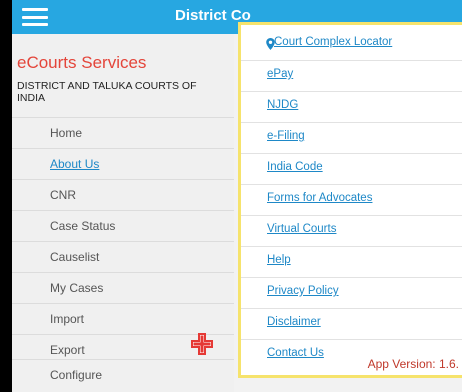 The height and width of the screenshot is (392, 462). I want to click on link-row-privacy-policy: Privacy Policy, so click(351, 293).